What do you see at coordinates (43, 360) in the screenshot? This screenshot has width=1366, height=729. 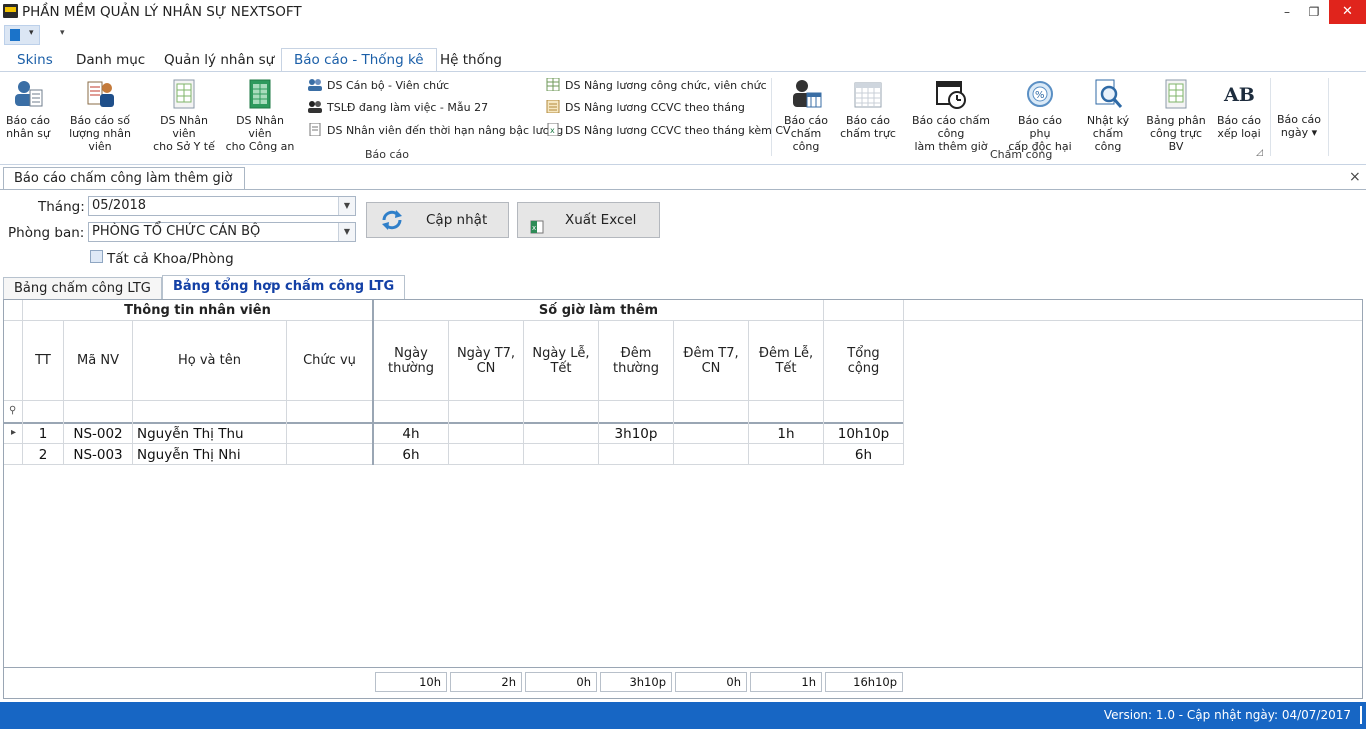 I see `column-header-tt: TT` at bounding box center [43, 360].